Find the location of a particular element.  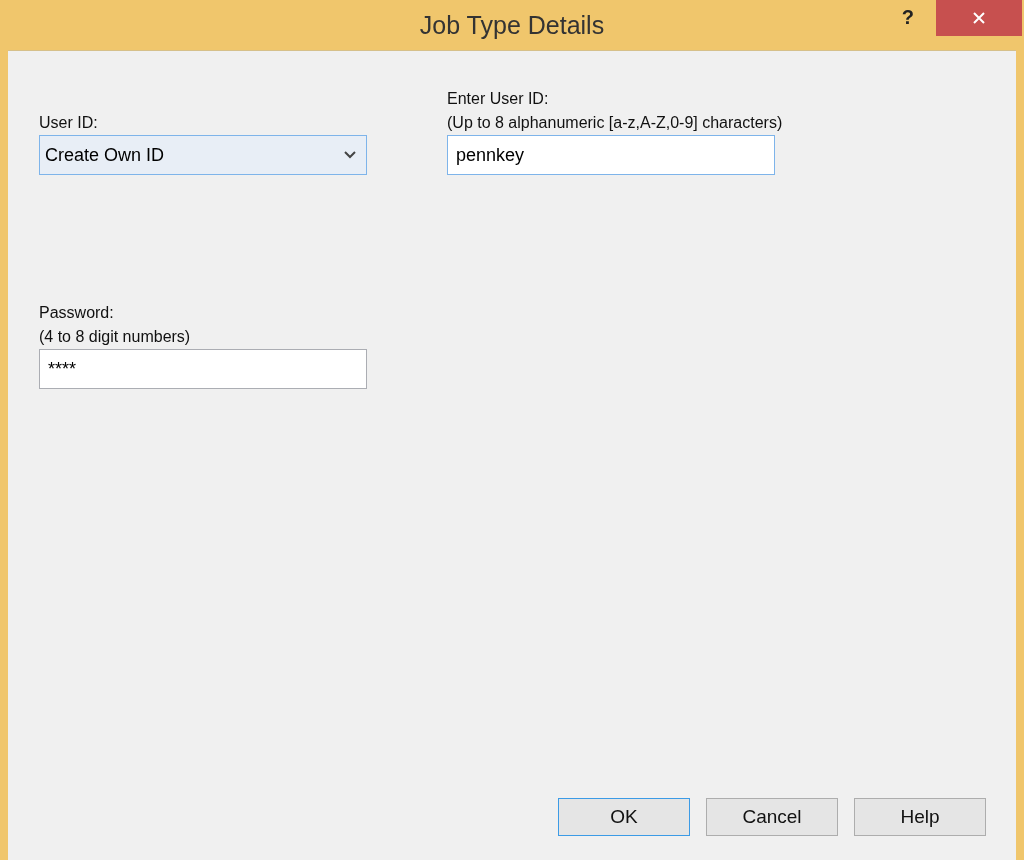

field-hint: (4 to 8 digit numbers) is located at coordinates (115, 337).